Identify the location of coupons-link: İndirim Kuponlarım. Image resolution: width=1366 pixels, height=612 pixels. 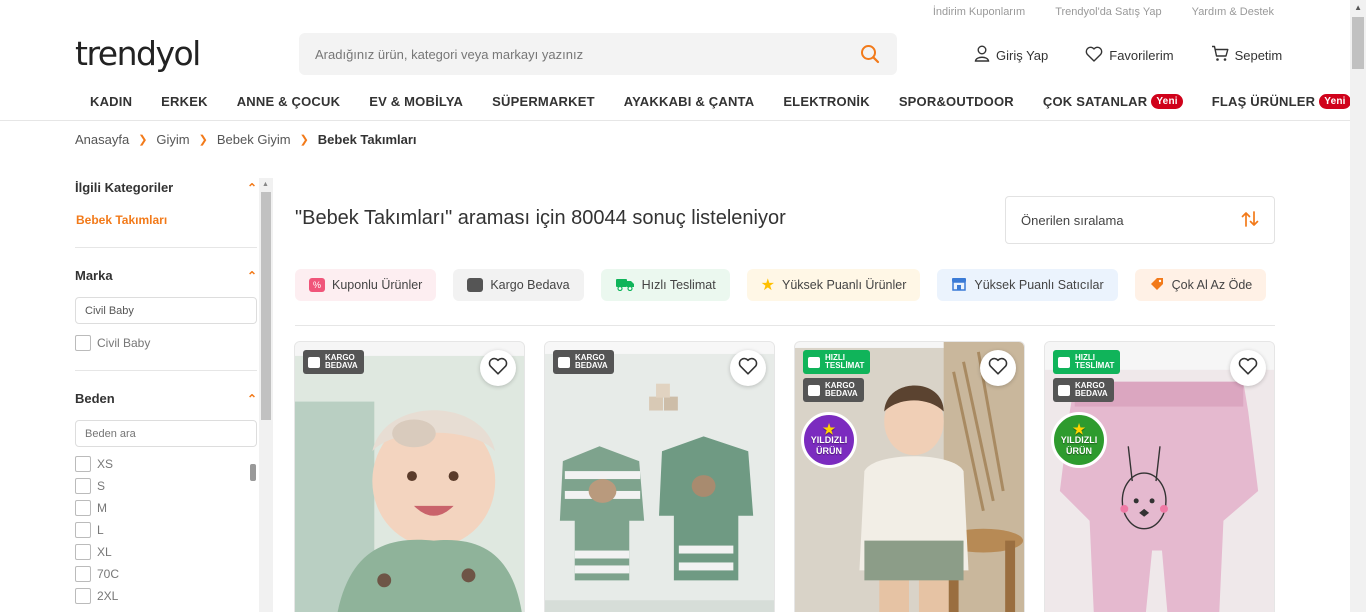
(979, 12).